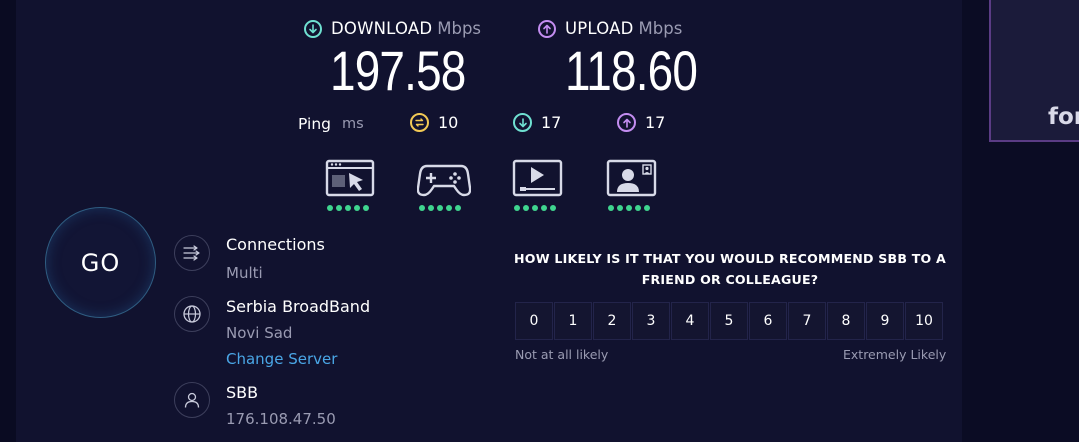 The width and height of the screenshot is (1079, 442). I want to click on scale-option-8: 8, so click(846, 321).